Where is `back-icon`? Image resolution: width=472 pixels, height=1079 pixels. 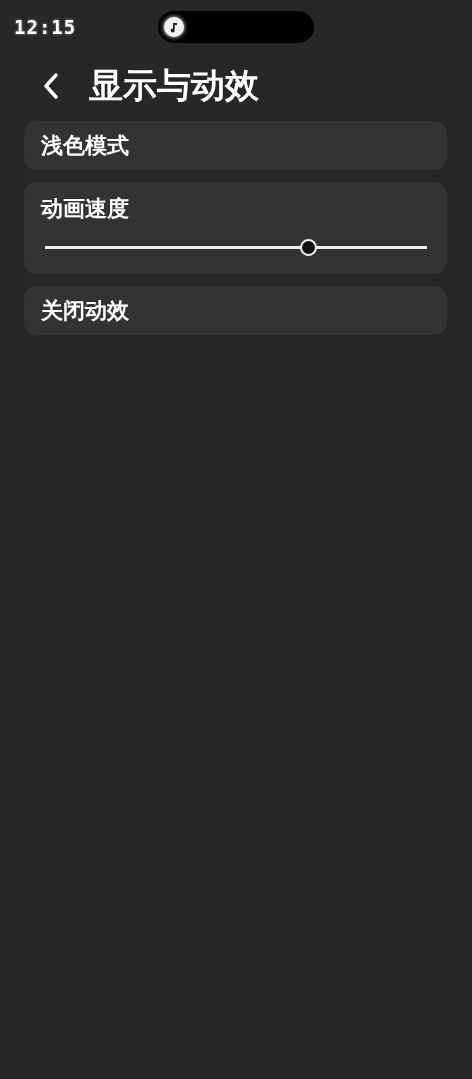 back-icon is located at coordinates (51, 86).